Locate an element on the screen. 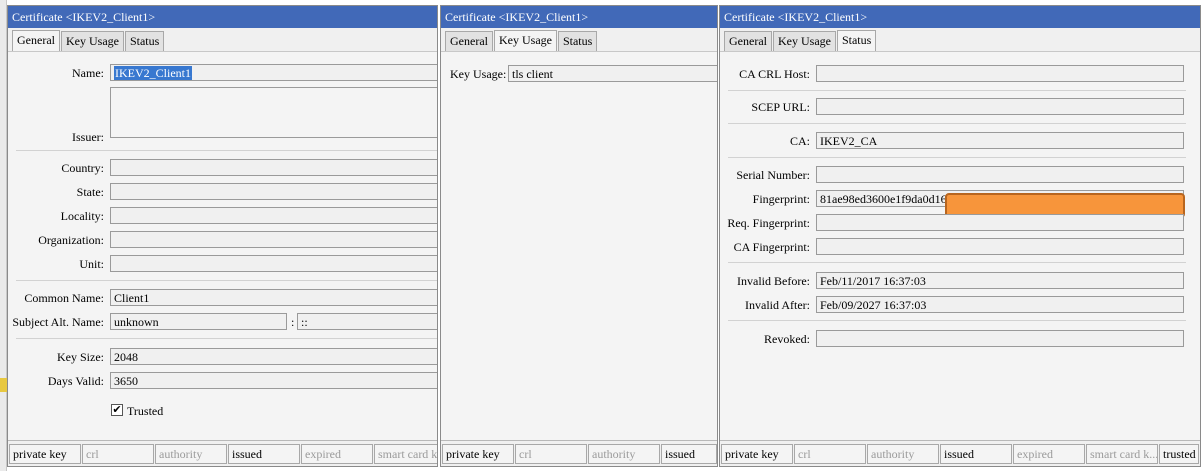 This screenshot has width=1203, height=471. invalid-before-field: Feb/11/2017 16:37:03 is located at coordinates (1000, 280).